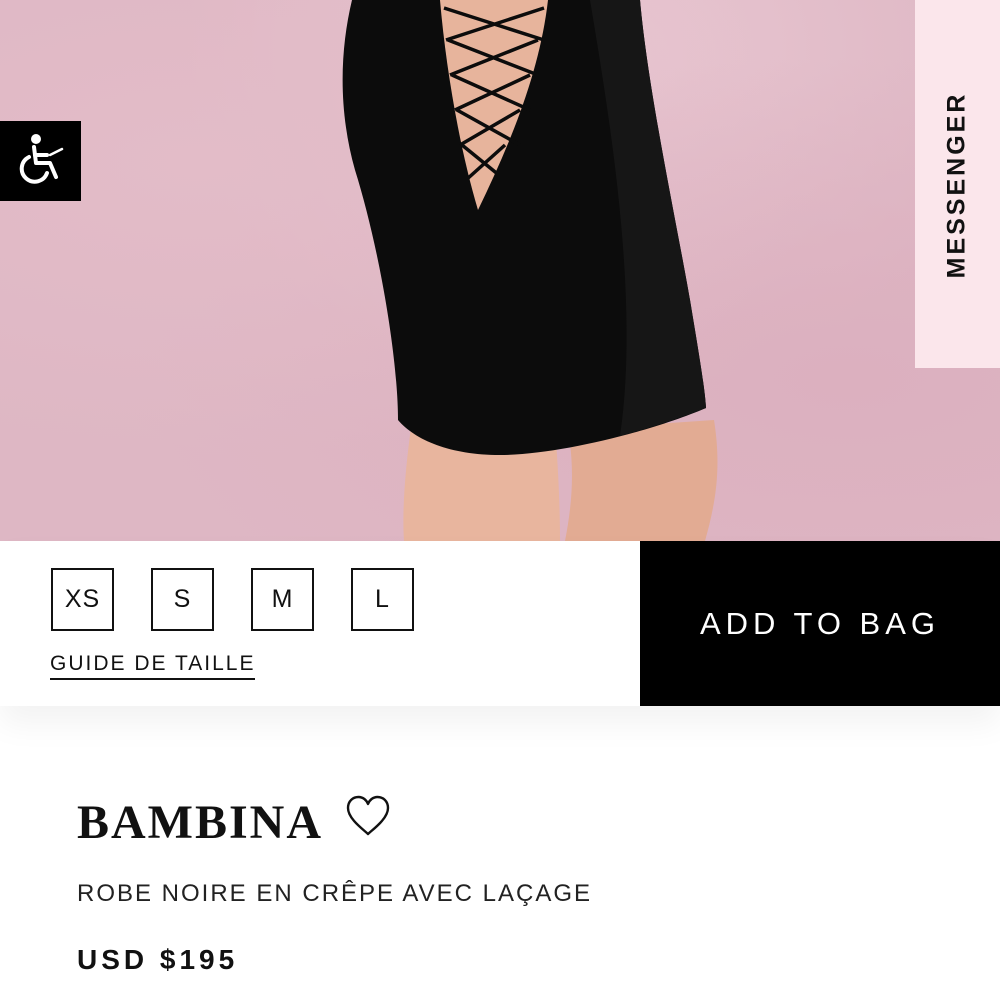  What do you see at coordinates (382, 599) in the screenshot?
I see `size-option-l: L` at bounding box center [382, 599].